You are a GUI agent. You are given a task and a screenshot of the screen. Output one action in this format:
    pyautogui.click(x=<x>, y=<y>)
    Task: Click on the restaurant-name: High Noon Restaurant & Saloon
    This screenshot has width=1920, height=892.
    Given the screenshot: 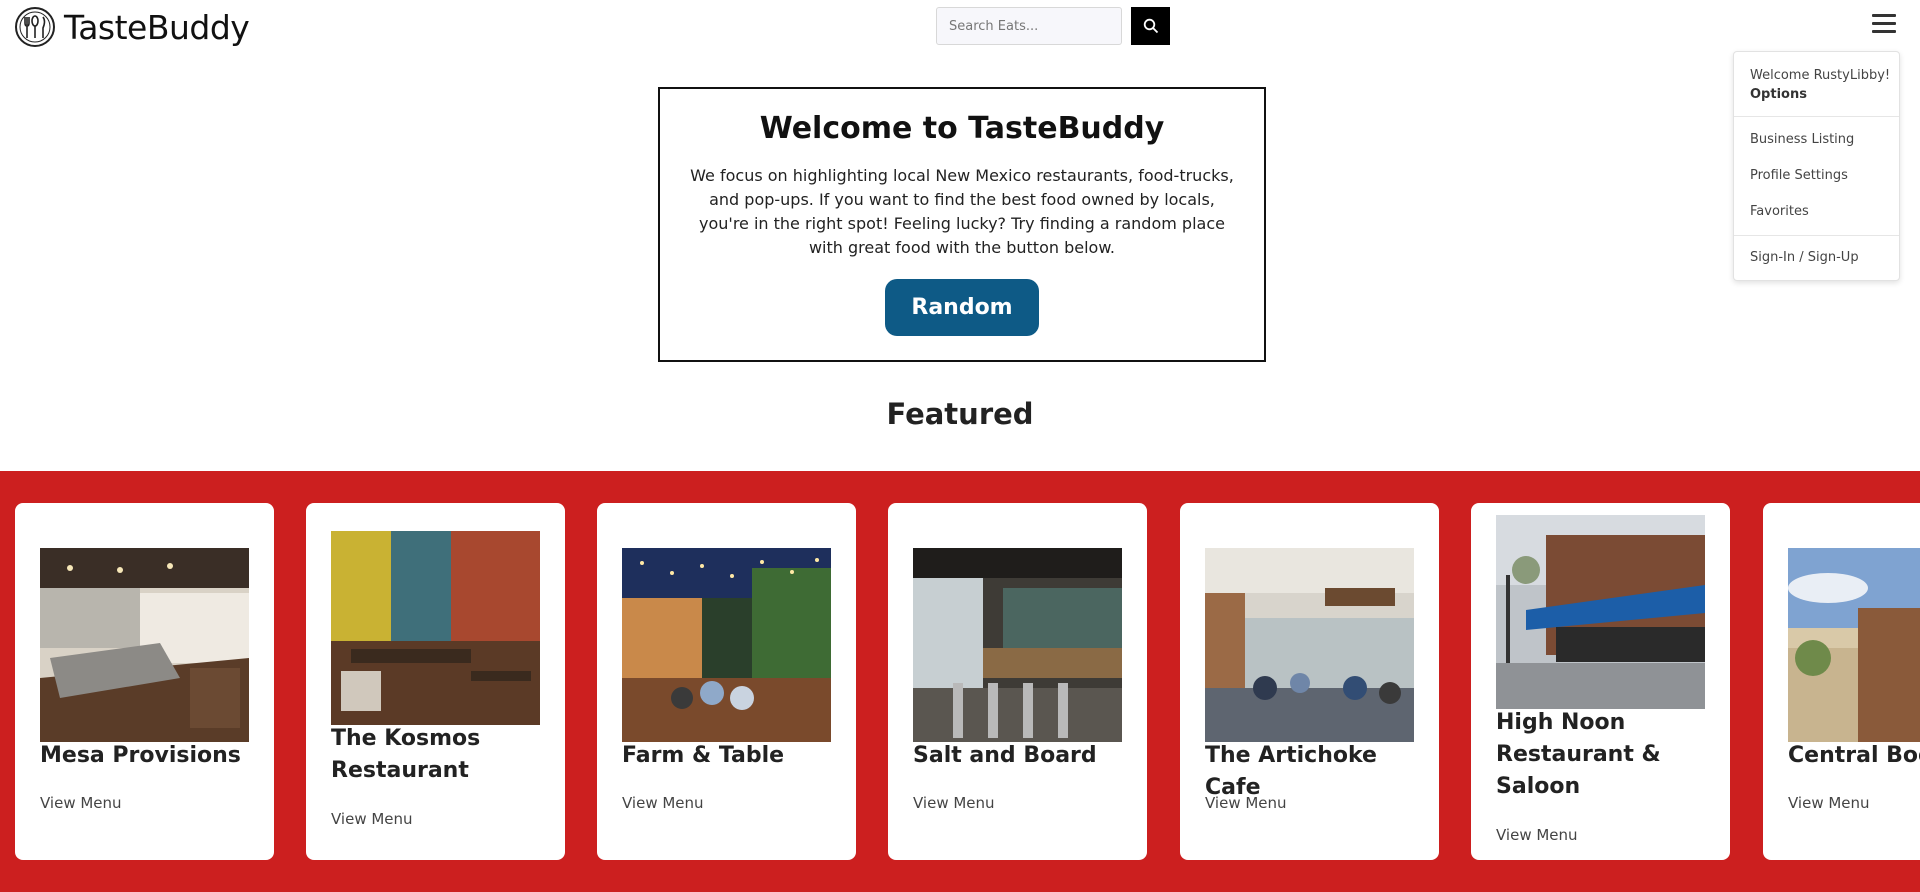 What is the action you would take?
    pyautogui.click(x=1603, y=755)
    